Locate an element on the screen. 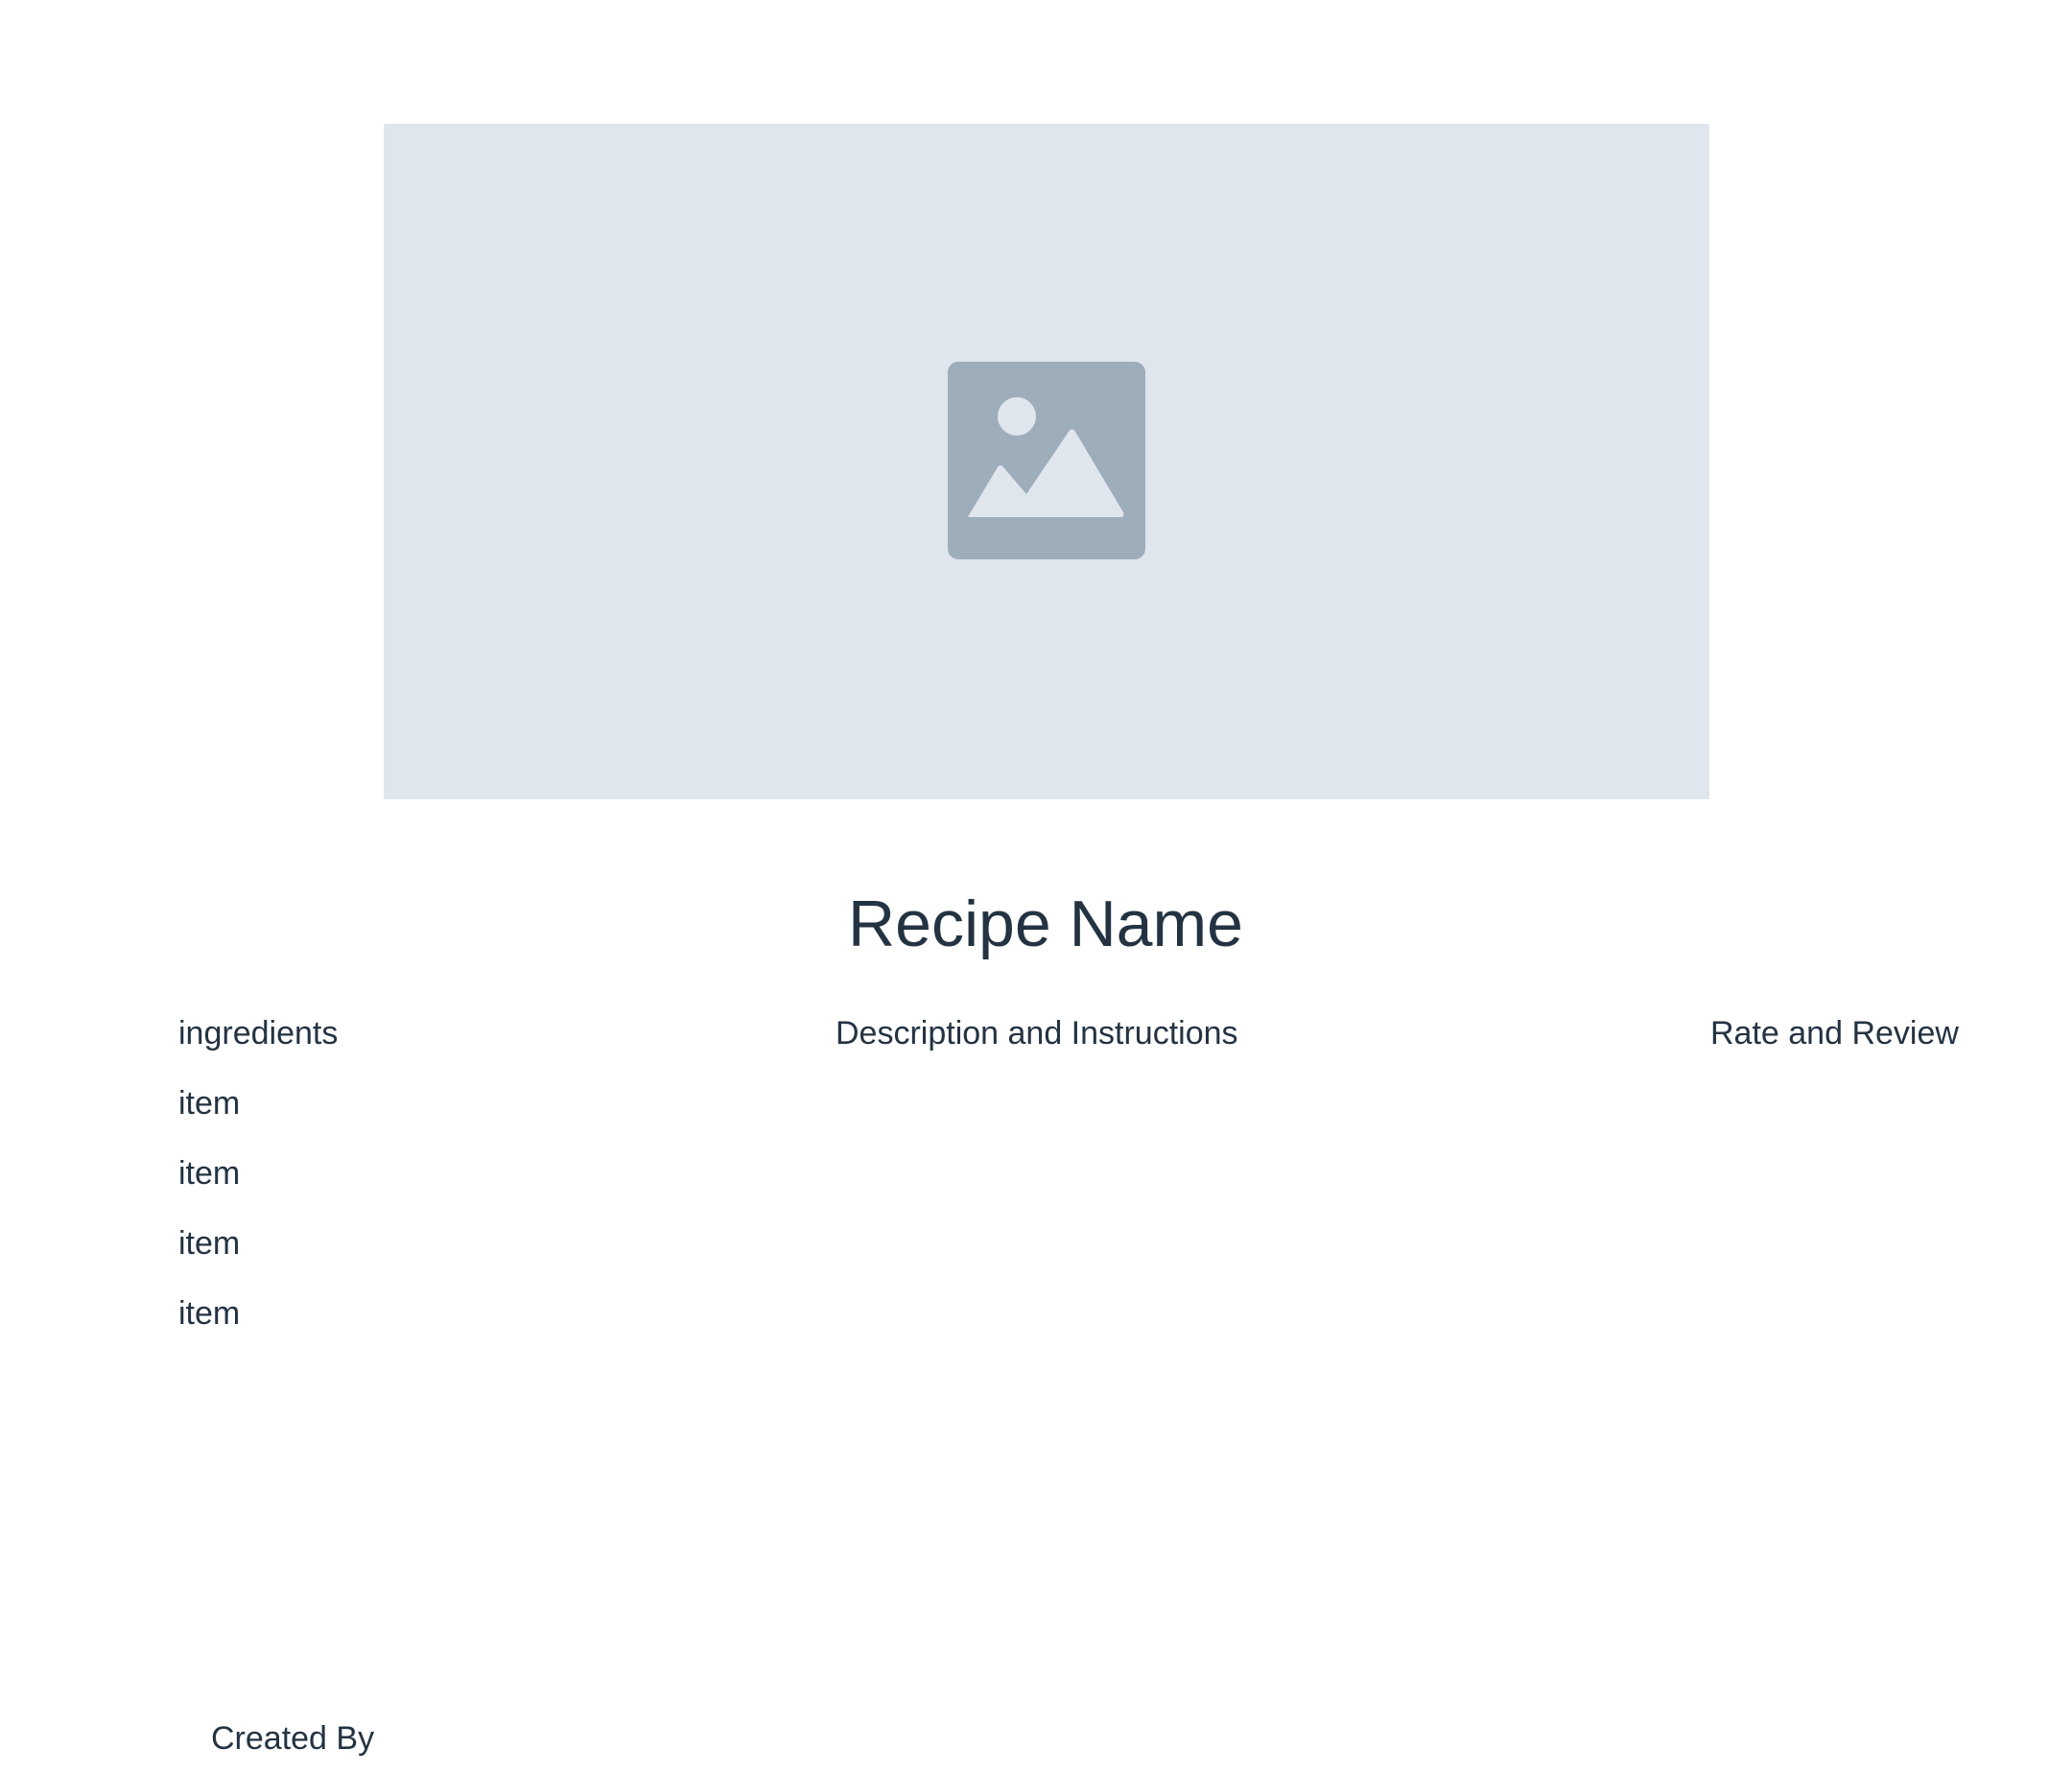  created-by-label: Created By is located at coordinates (293, 1738).